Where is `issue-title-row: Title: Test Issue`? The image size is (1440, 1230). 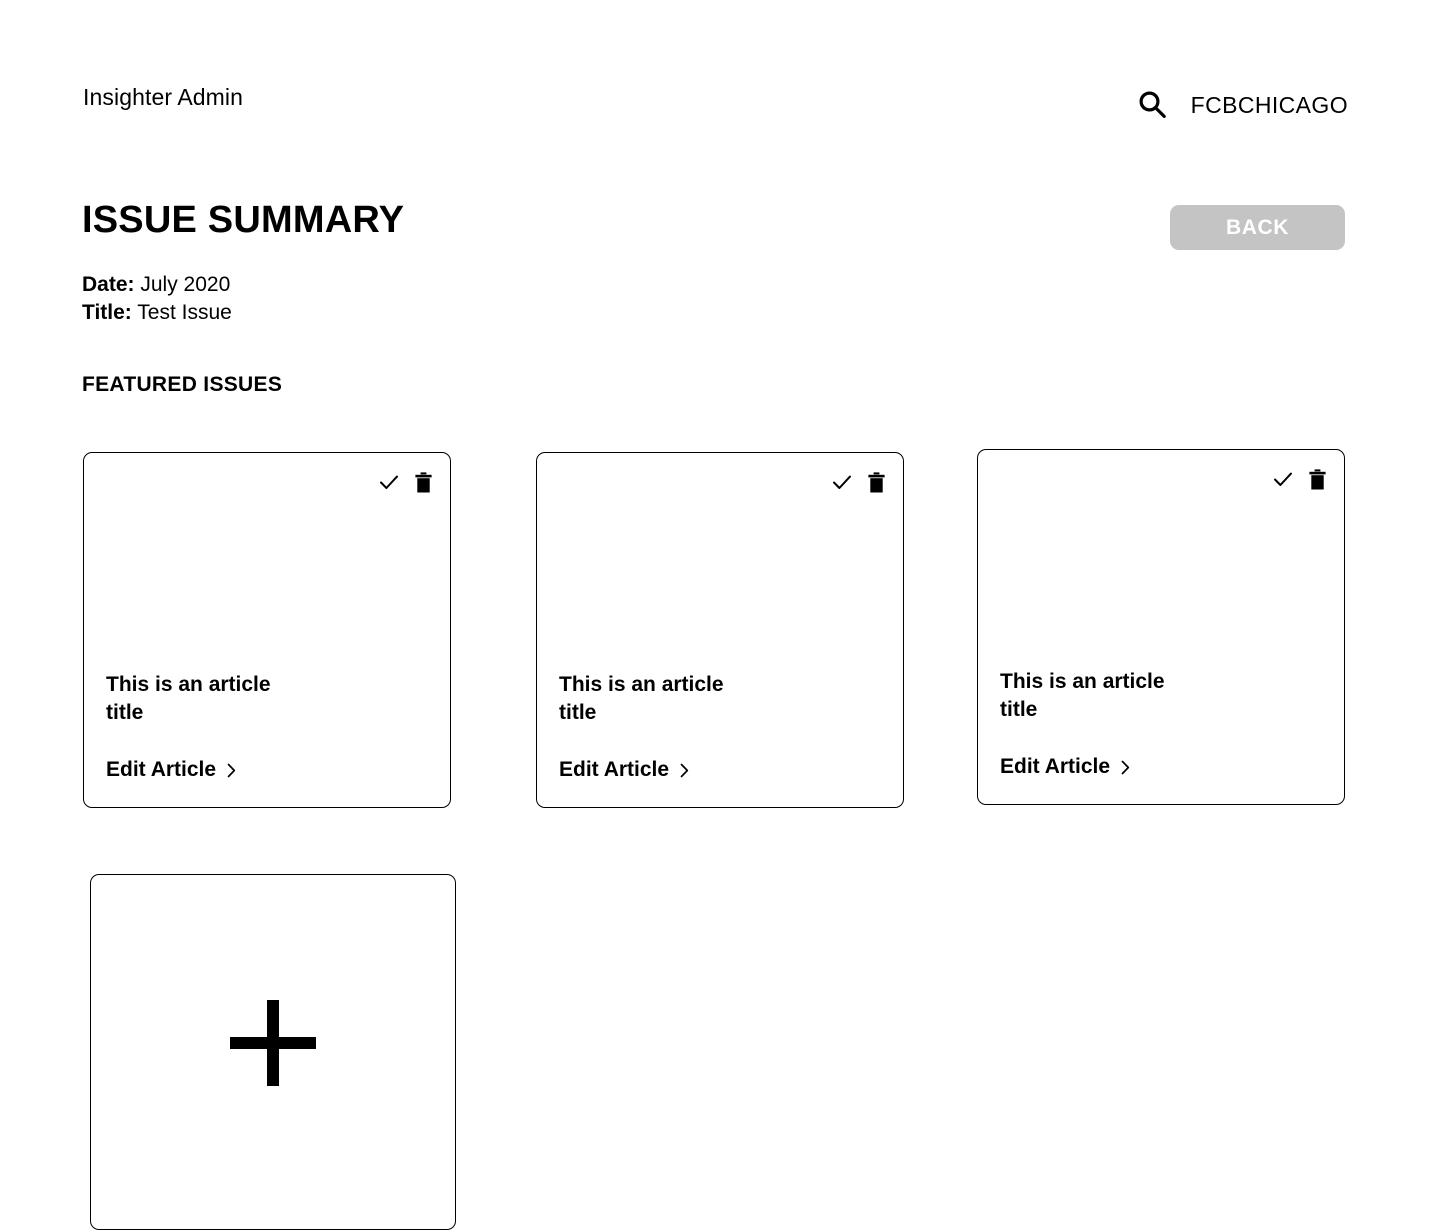 issue-title-row: Title: Test Issue is located at coordinates (157, 313).